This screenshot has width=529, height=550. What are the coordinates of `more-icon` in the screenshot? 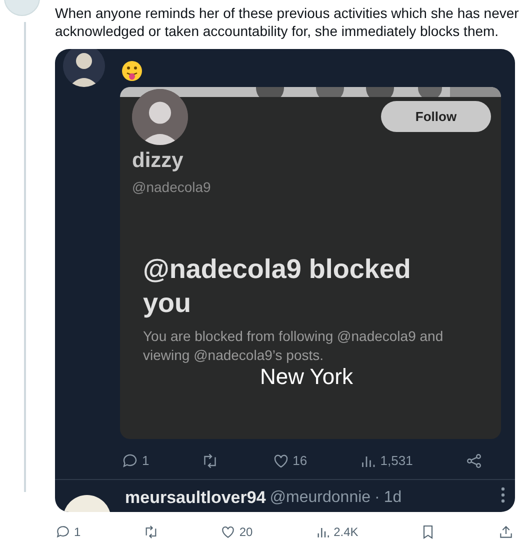 It's located at (503, 494).